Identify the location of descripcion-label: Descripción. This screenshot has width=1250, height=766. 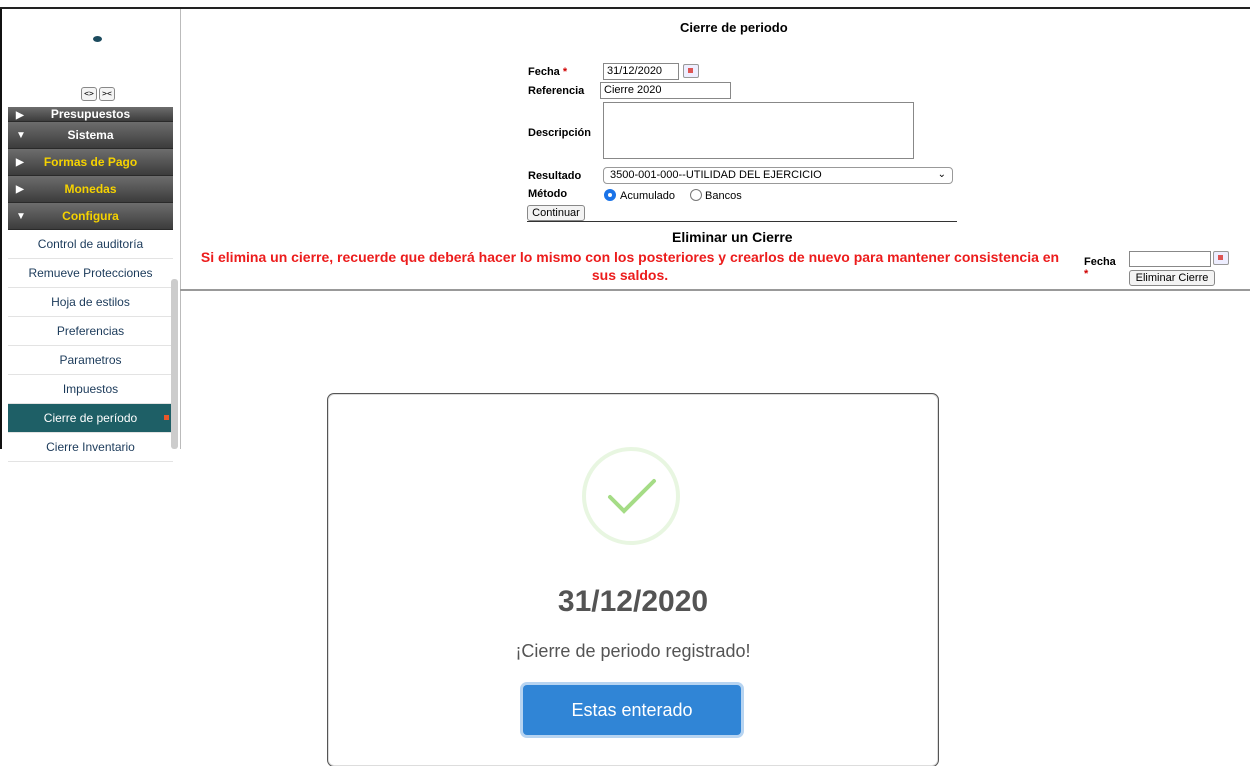
(559, 133).